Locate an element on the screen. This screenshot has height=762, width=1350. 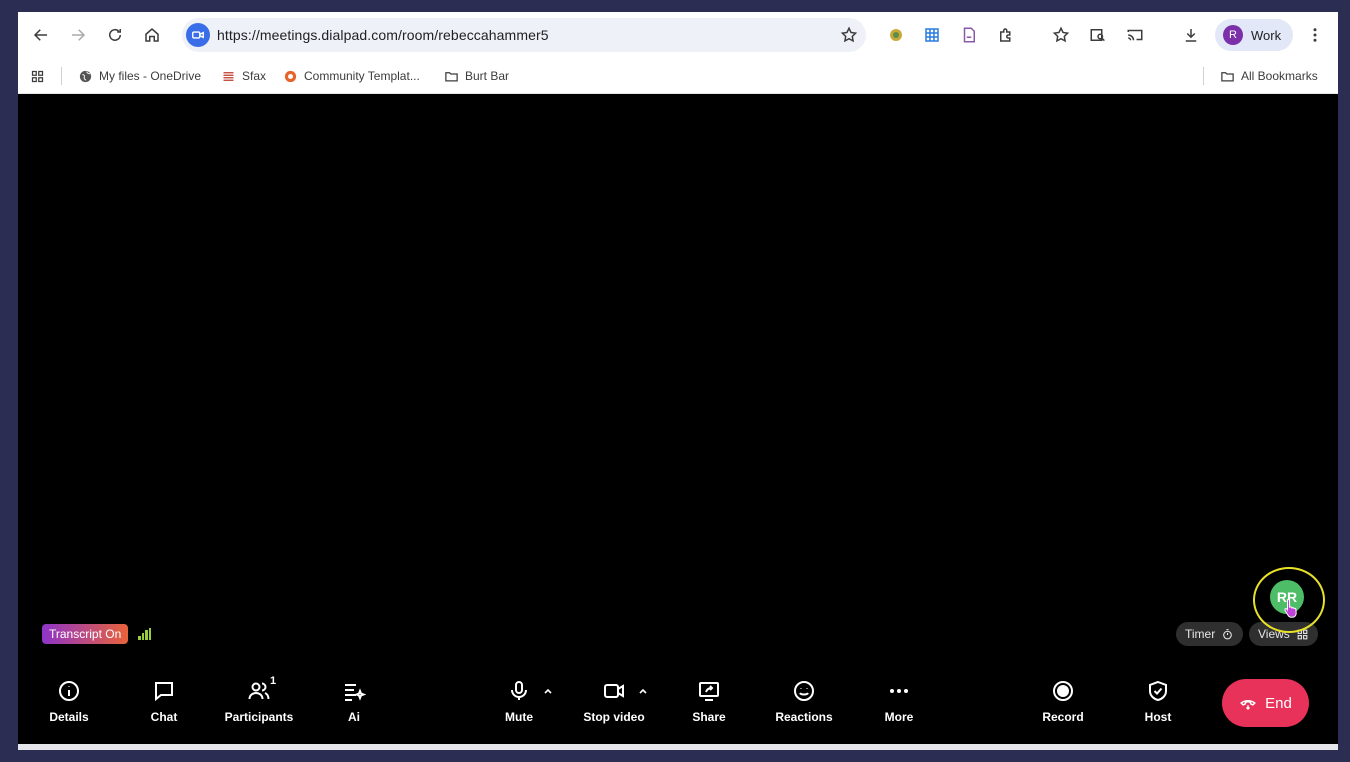
hand-cursor-icon is located at coordinates (1290, 608).